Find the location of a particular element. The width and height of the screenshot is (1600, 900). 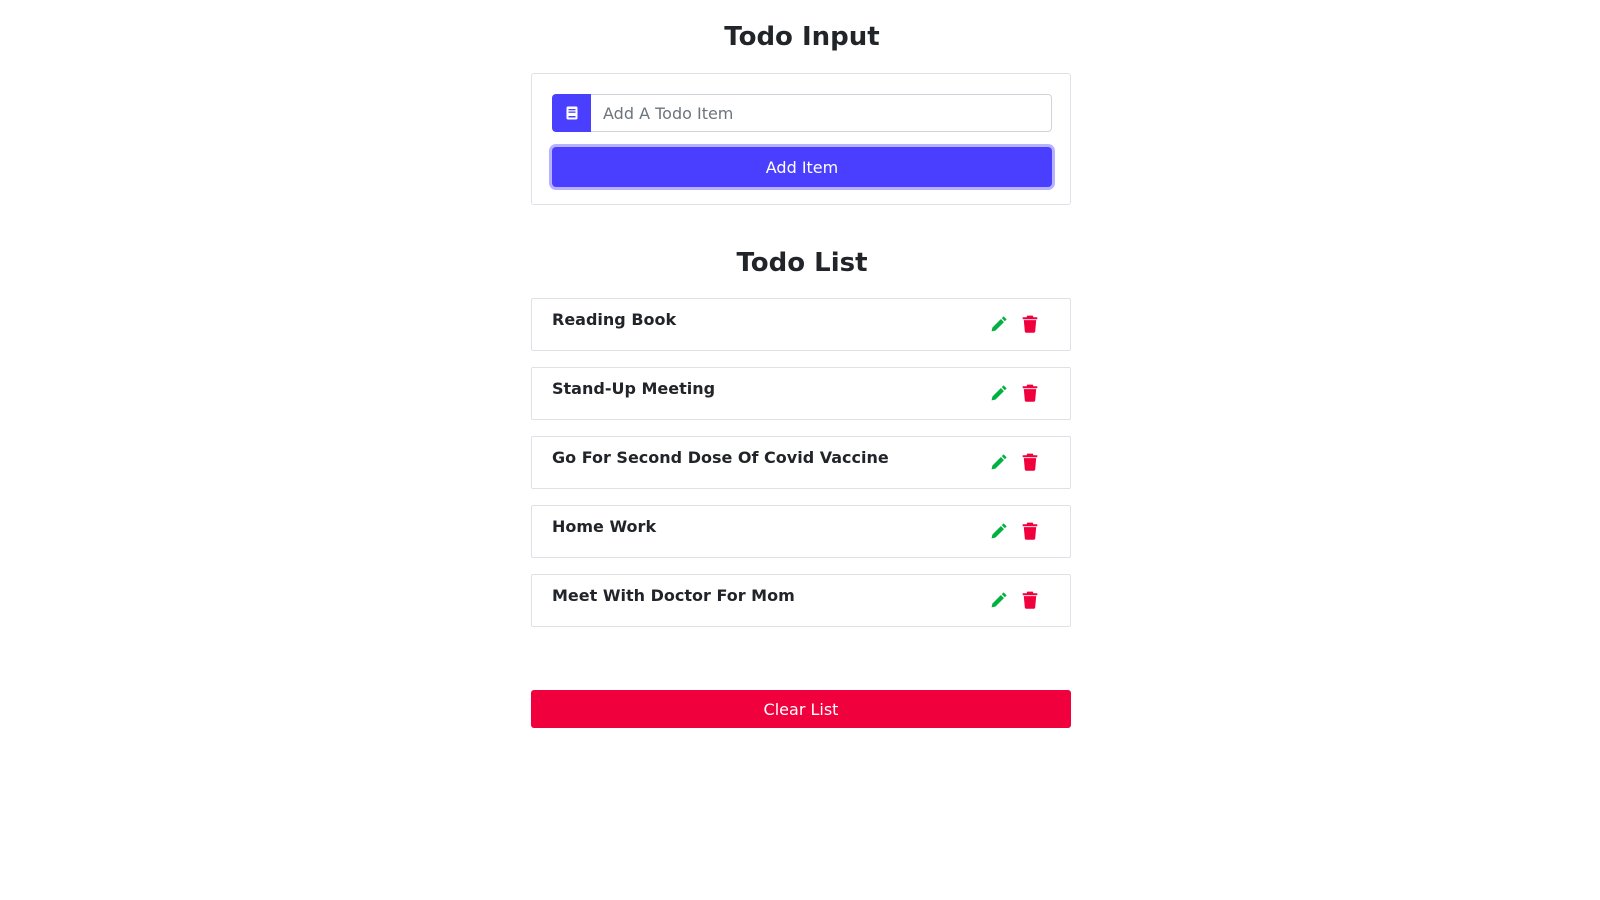

todo-input-group is located at coordinates (802, 113).